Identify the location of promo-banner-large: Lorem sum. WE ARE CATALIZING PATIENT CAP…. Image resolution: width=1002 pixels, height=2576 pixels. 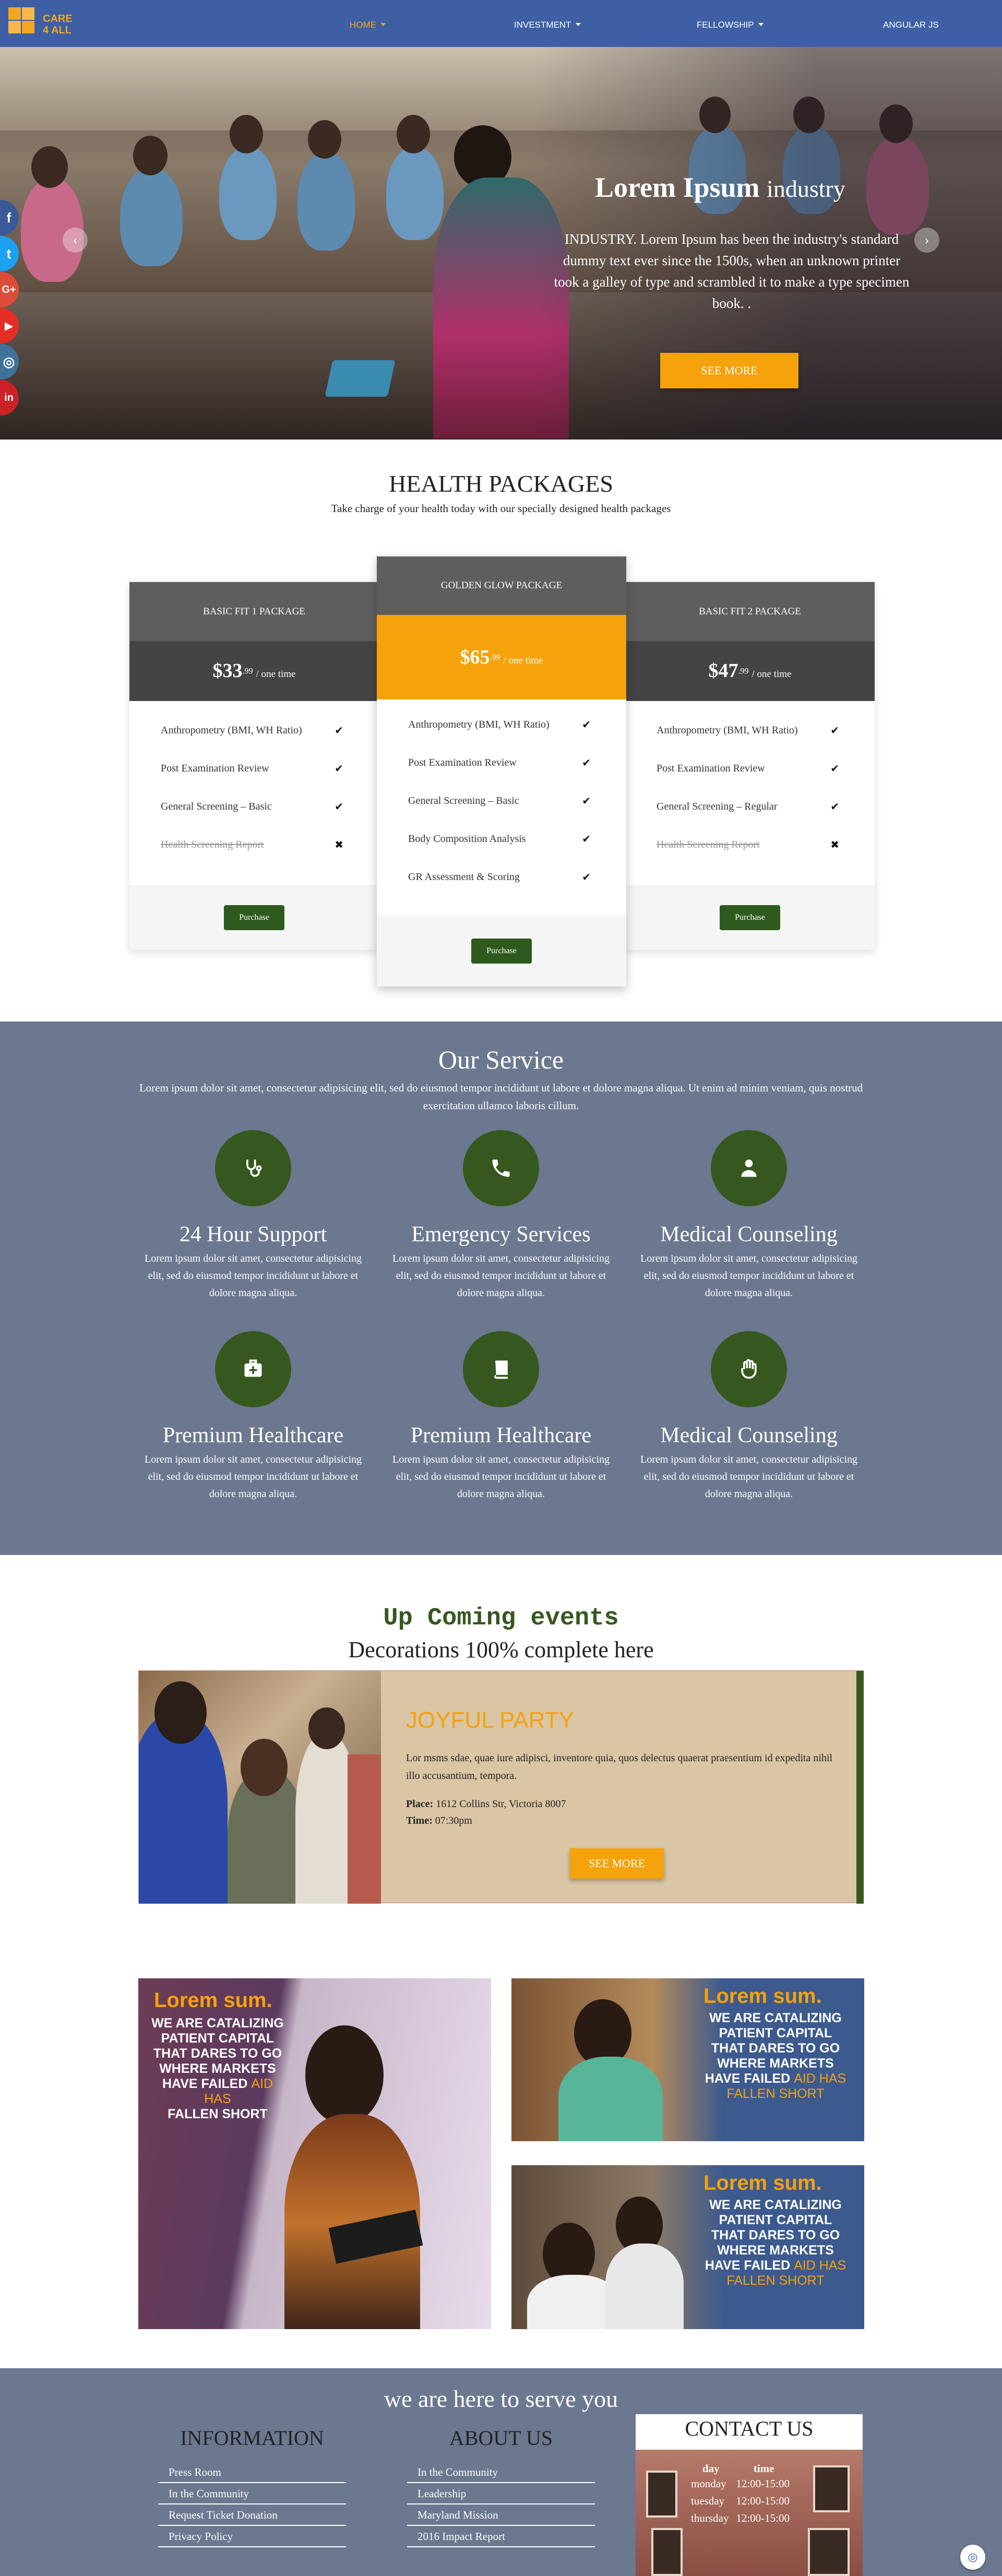
(314, 2153).